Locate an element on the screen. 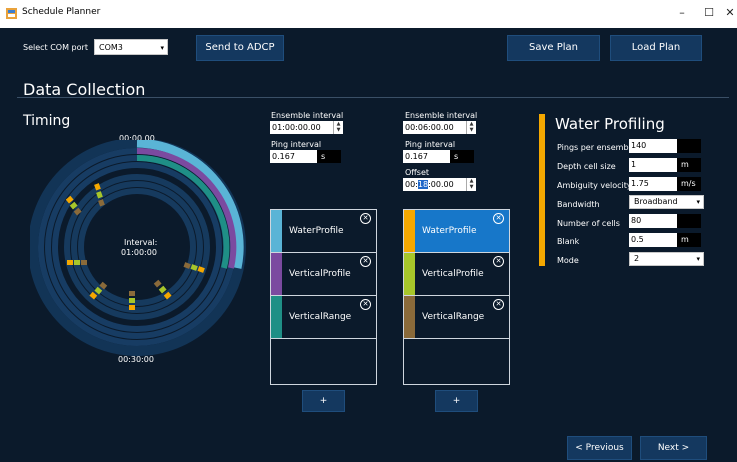  group2-ping-input: 0.167 is located at coordinates (426, 156).